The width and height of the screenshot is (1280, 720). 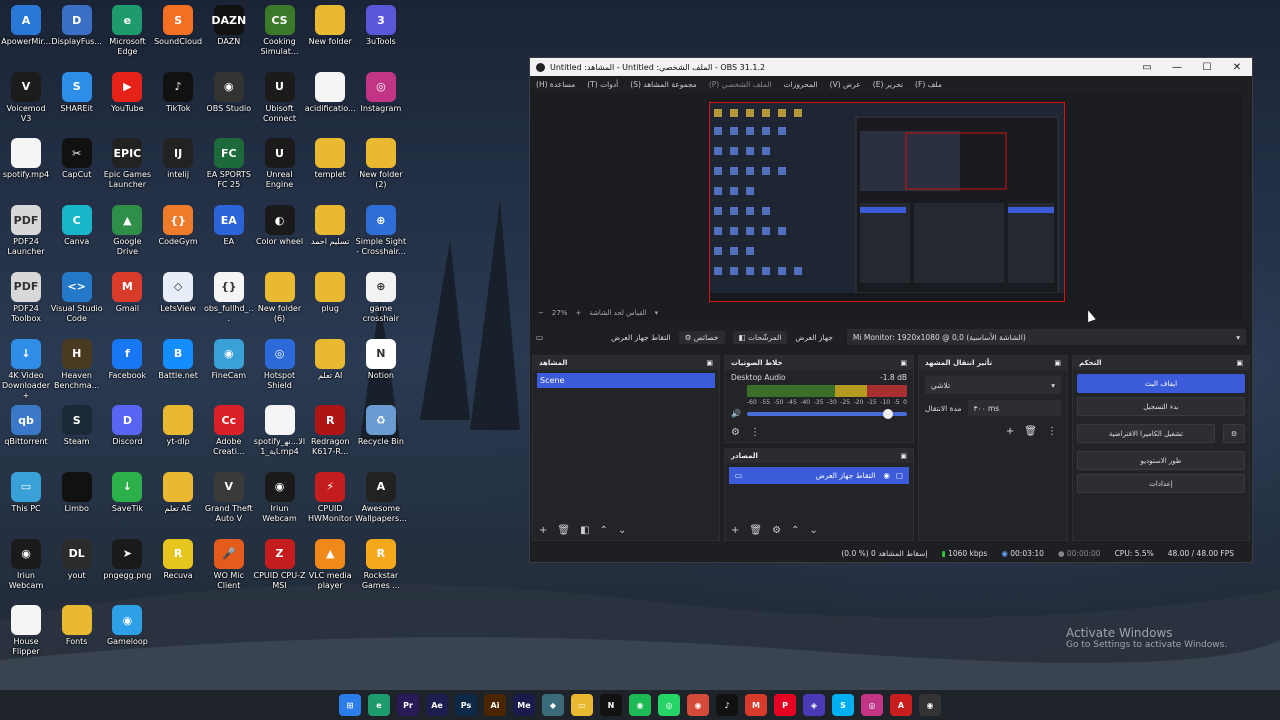 What do you see at coordinates (229, 90) in the screenshot?
I see `desktop-icon: ◉ OBS Studio` at bounding box center [229, 90].